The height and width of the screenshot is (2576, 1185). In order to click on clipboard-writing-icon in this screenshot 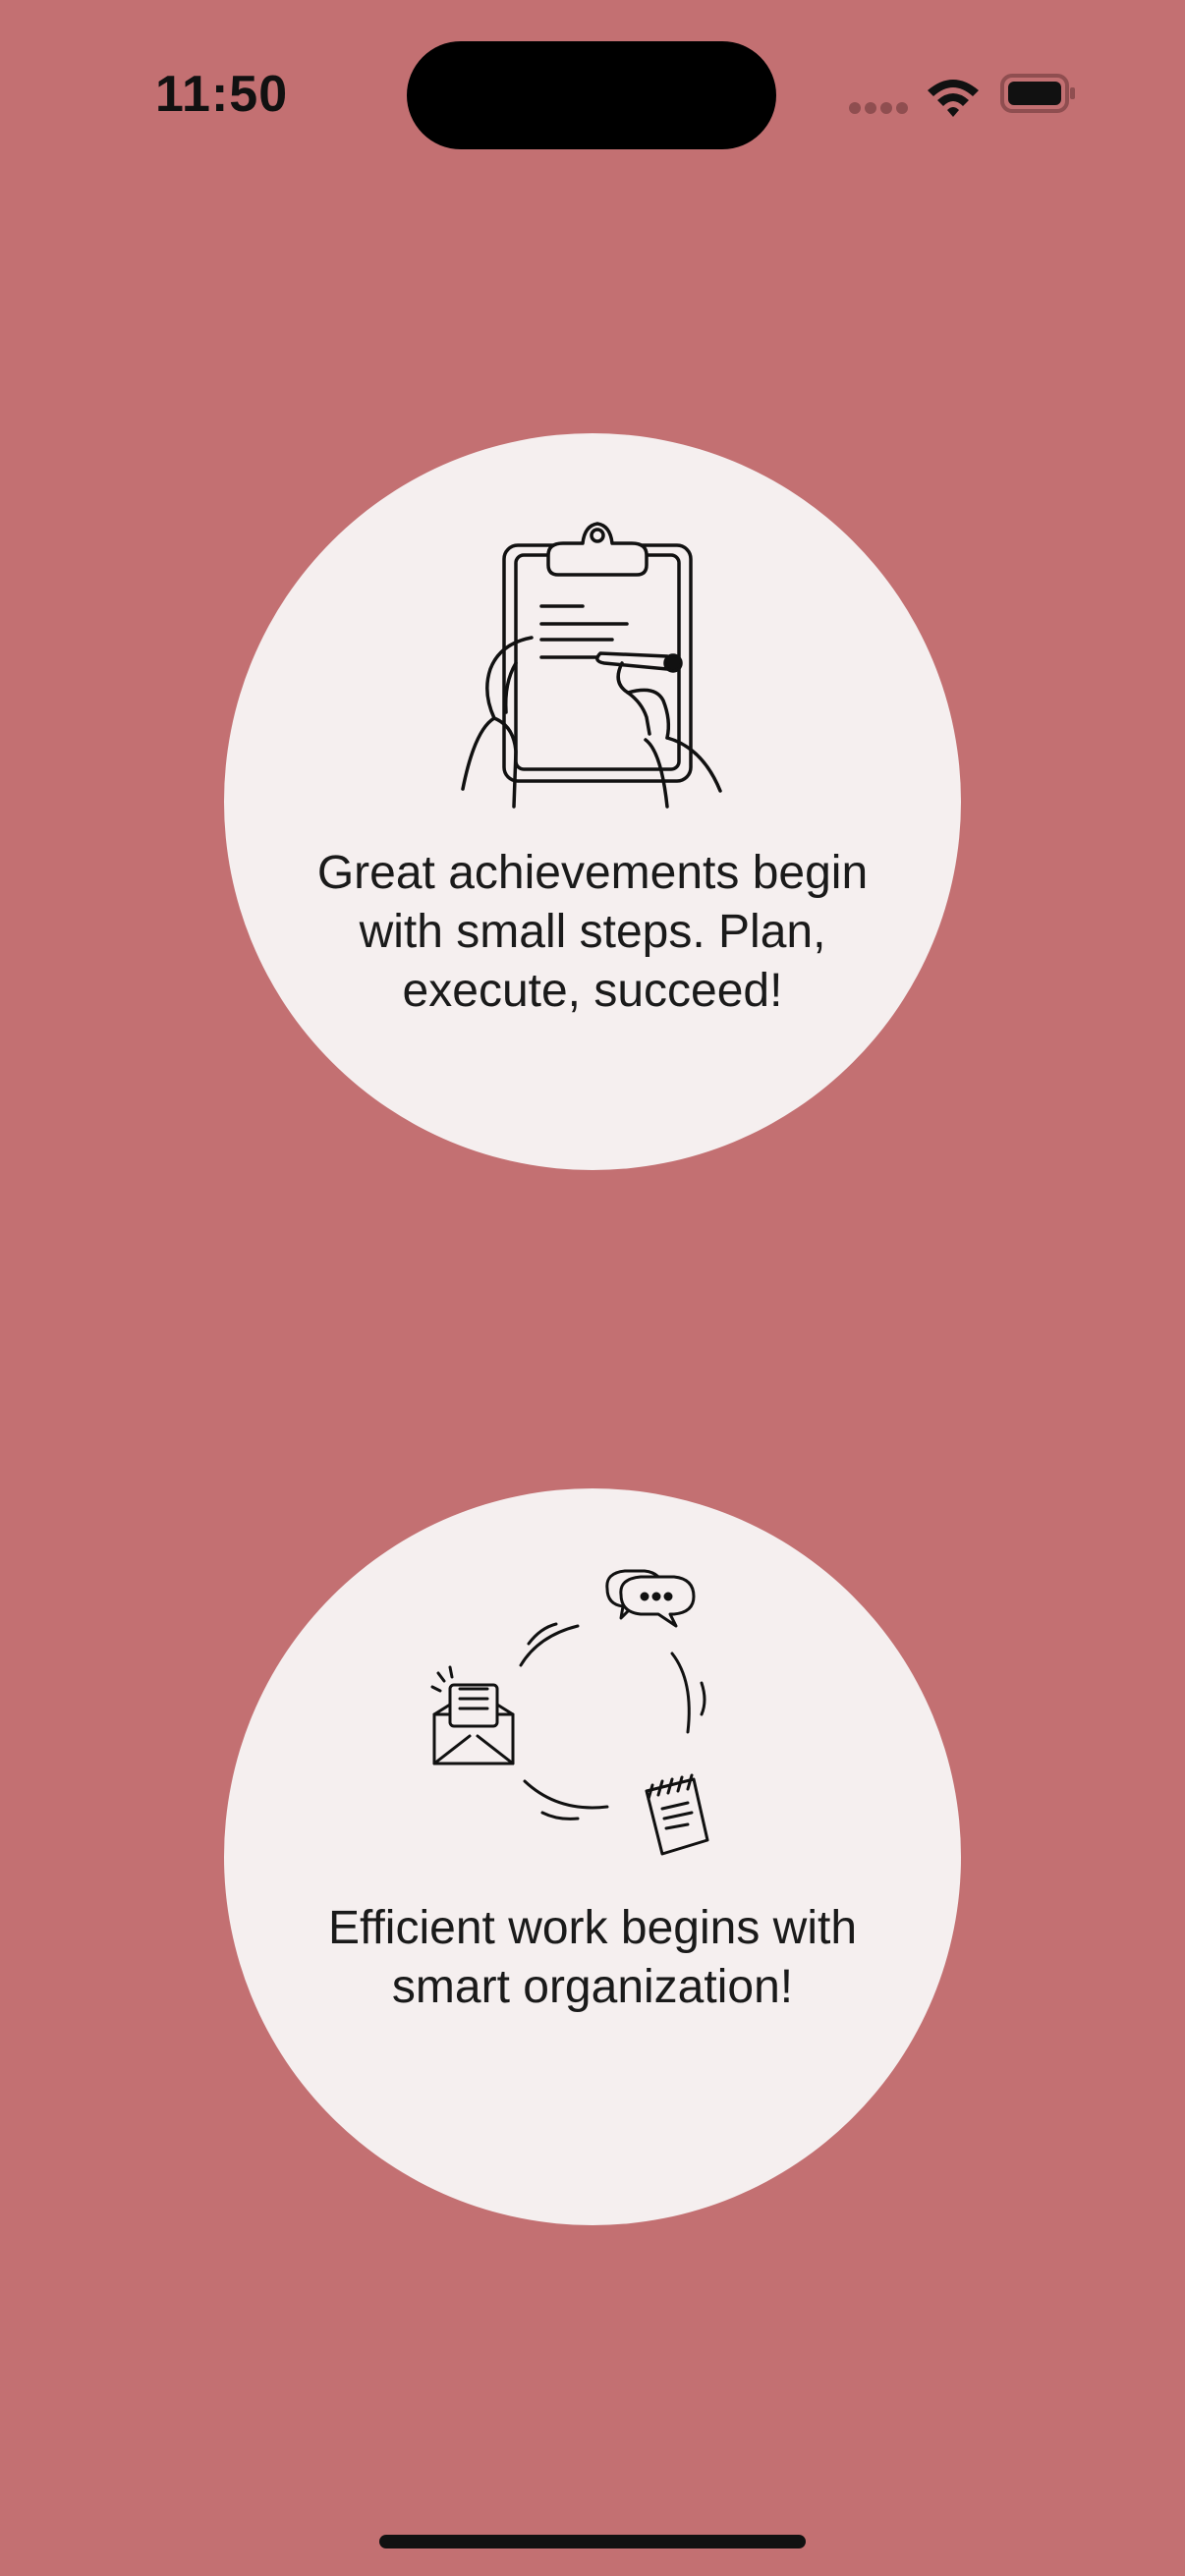, I will do `click(592, 665)`.